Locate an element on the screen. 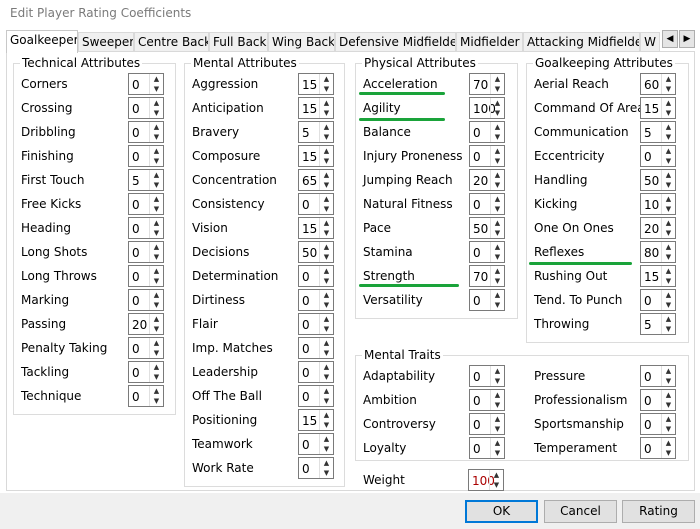 This screenshot has width=700, height=529. tab-w: W is located at coordinates (650, 42).